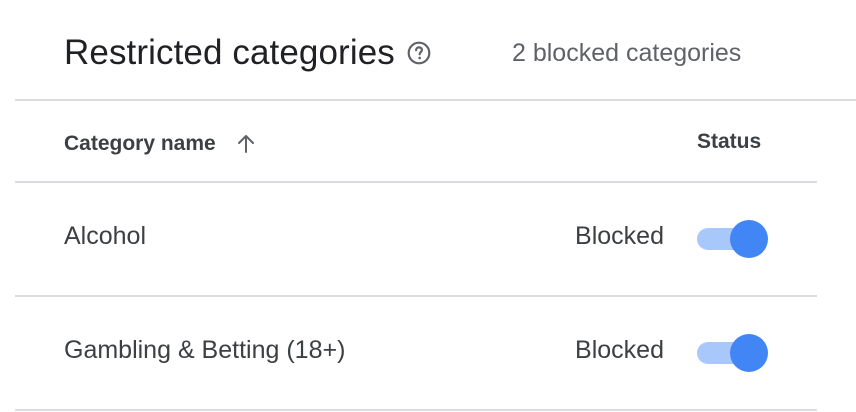 The width and height of the screenshot is (856, 412). I want to click on help-circle-icon, so click(419, 53).